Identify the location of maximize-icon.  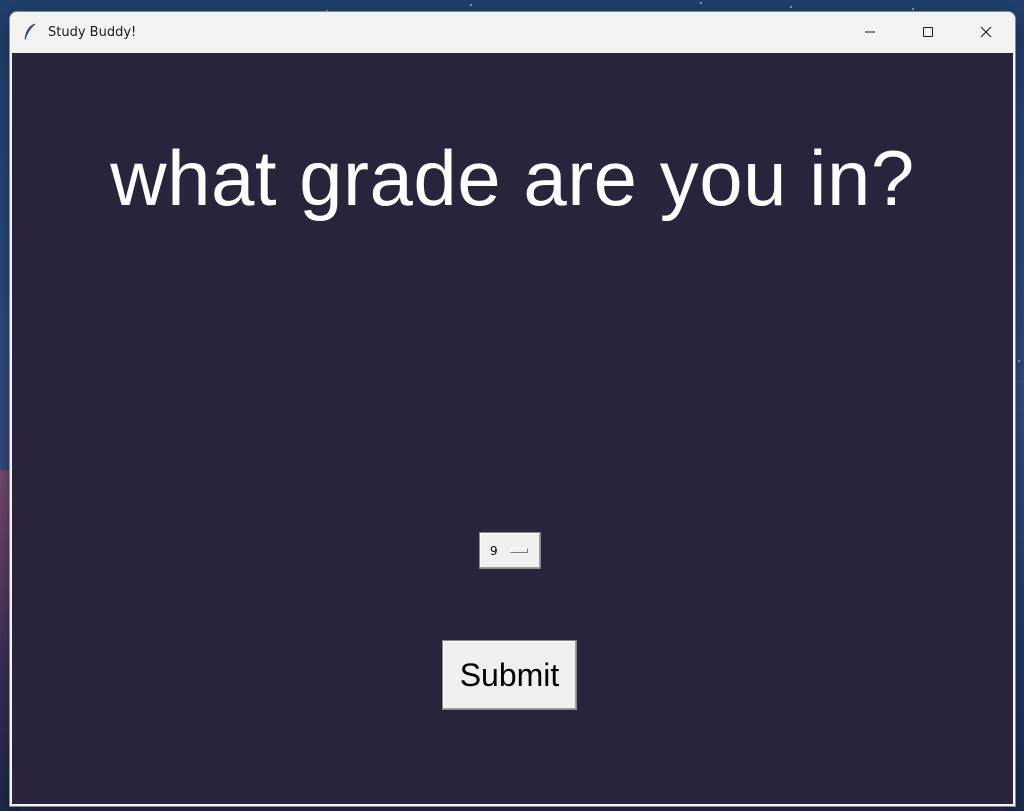
(928, 32).